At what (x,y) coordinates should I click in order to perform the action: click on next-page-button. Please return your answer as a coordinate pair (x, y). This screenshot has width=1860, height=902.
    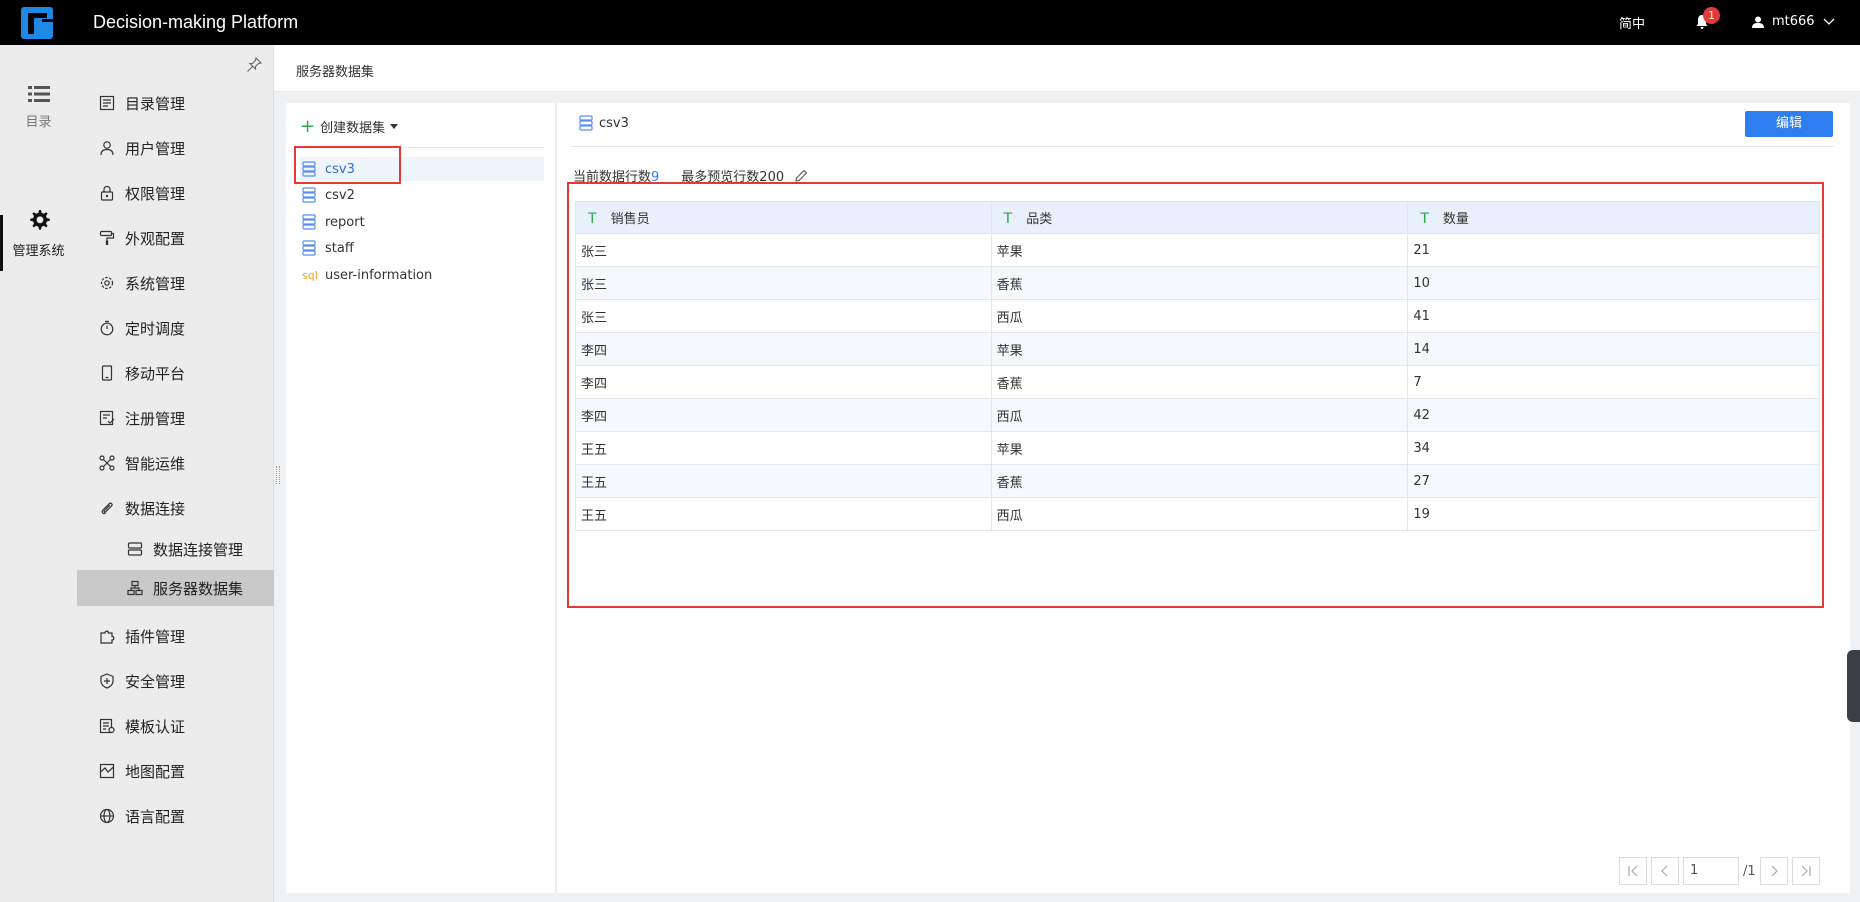
    Looking at the image, I should click on (1773, 871).